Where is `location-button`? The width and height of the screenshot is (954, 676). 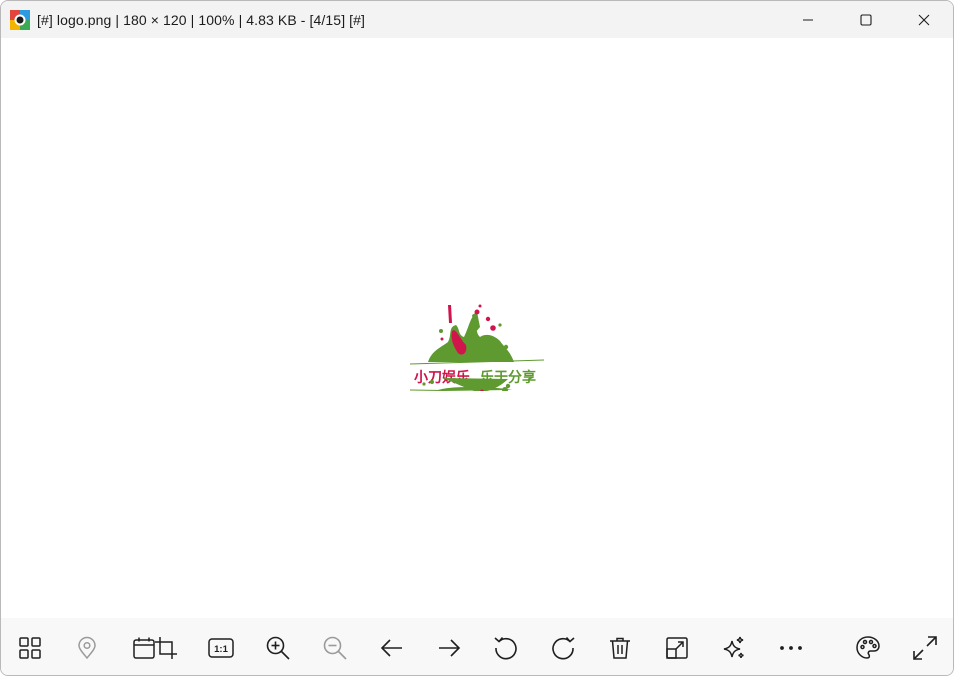 location-button is located at coordinates (87, 648).